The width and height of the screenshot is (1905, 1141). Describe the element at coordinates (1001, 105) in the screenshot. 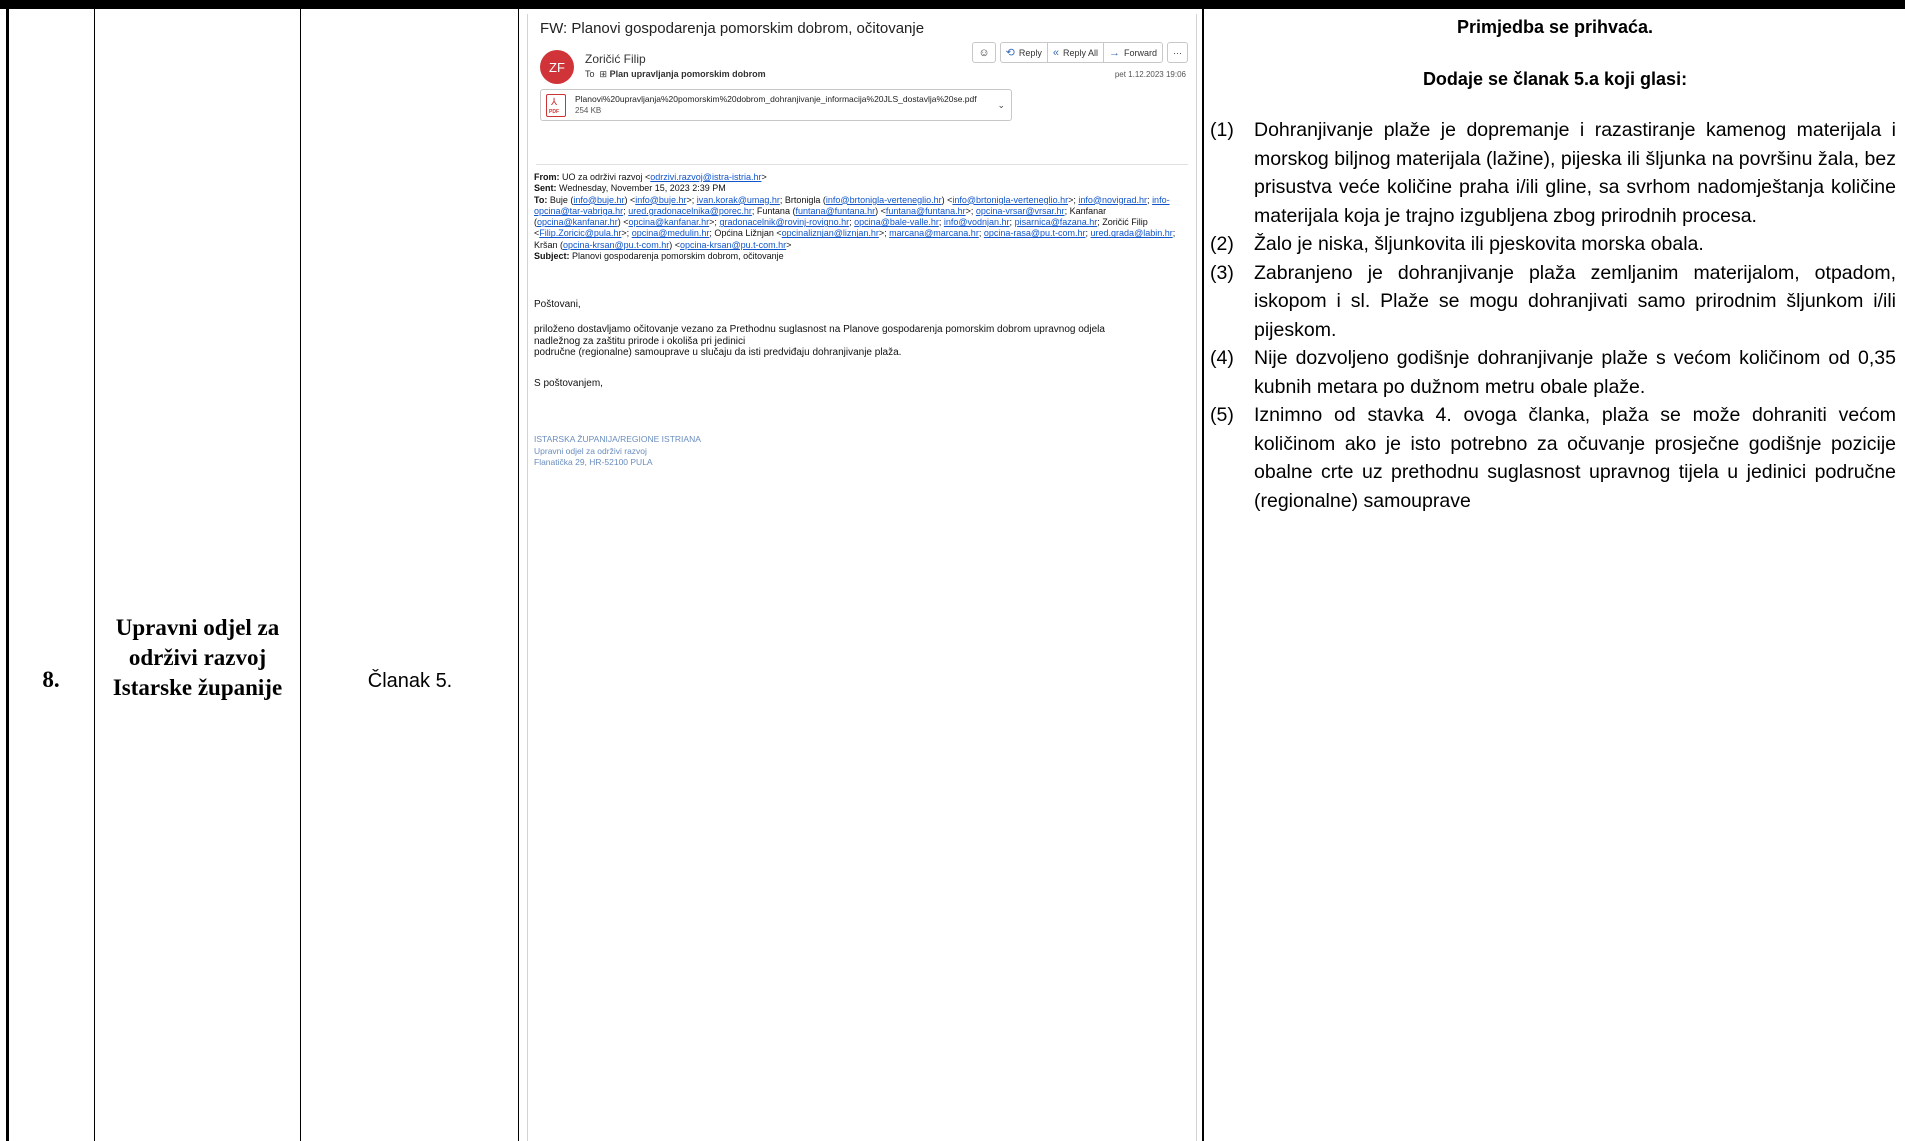

I see `chevron-down-icon: ⌄` at that location.